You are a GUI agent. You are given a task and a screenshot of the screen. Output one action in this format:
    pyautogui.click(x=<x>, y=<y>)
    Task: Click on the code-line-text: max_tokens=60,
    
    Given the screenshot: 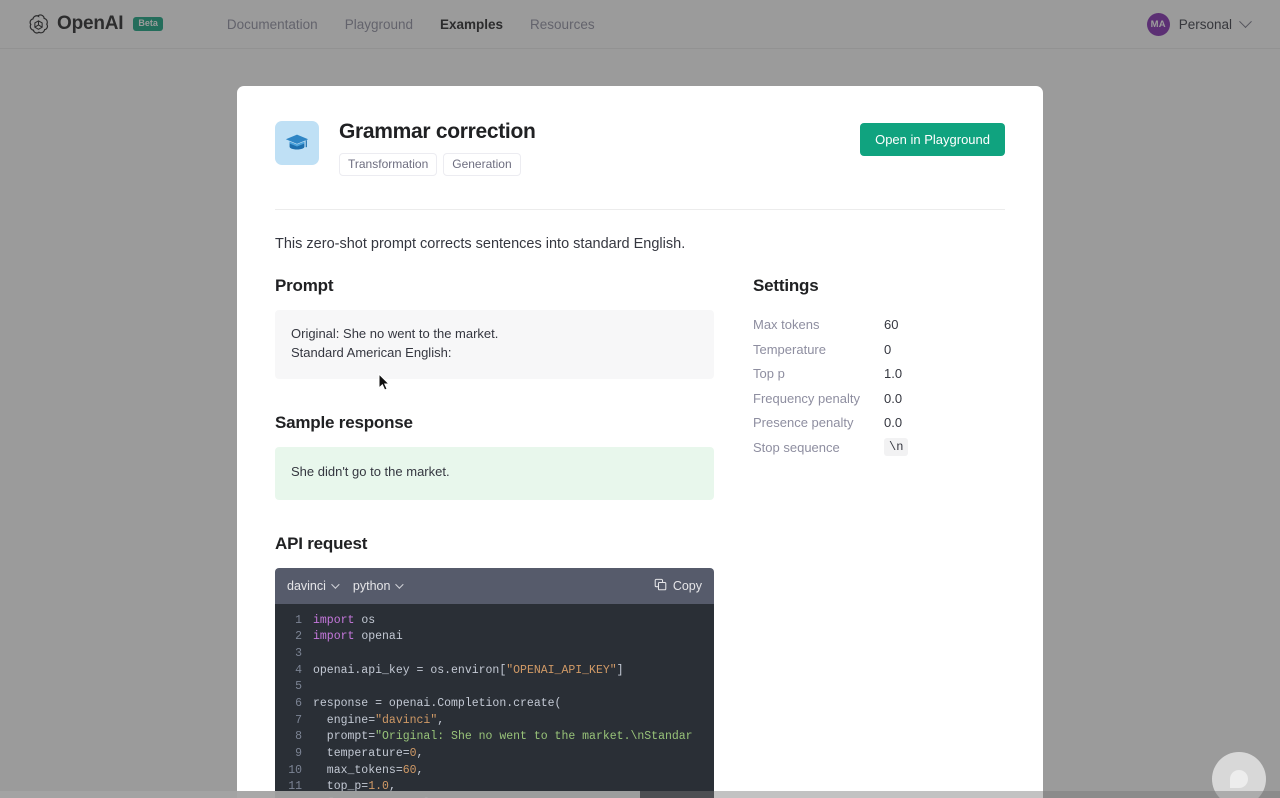 What is the action you would take?
    pyautogui.click(x=368, y=771)
    